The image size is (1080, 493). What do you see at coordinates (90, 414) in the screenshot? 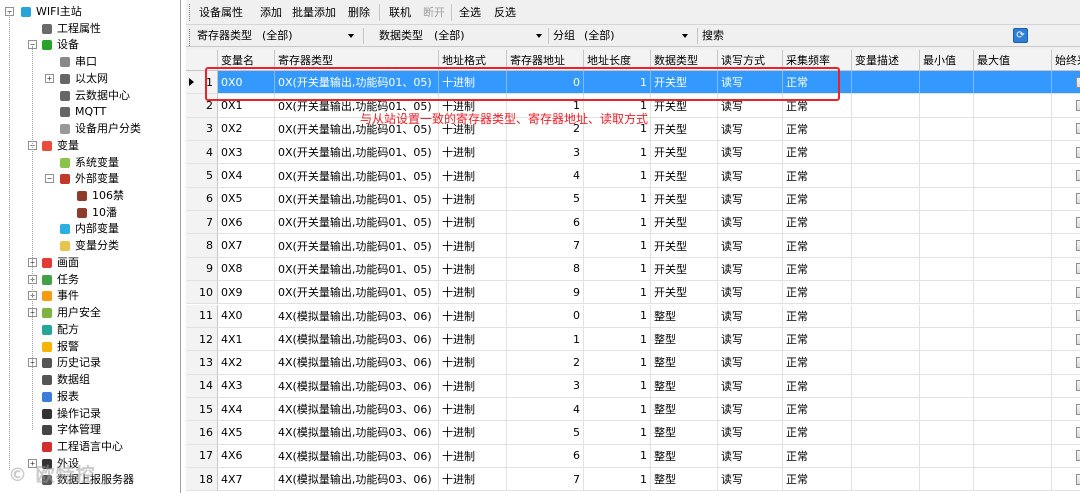
I see `tree-item-operation-log: 操作记录` at bounding box center [90, 414].